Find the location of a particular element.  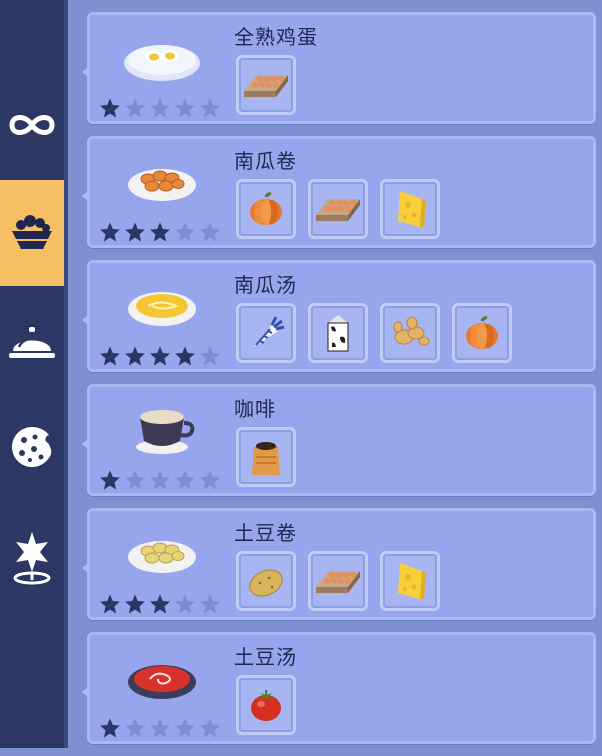

recipe-card: 土豆卷 is located at coordinates (339, 564).